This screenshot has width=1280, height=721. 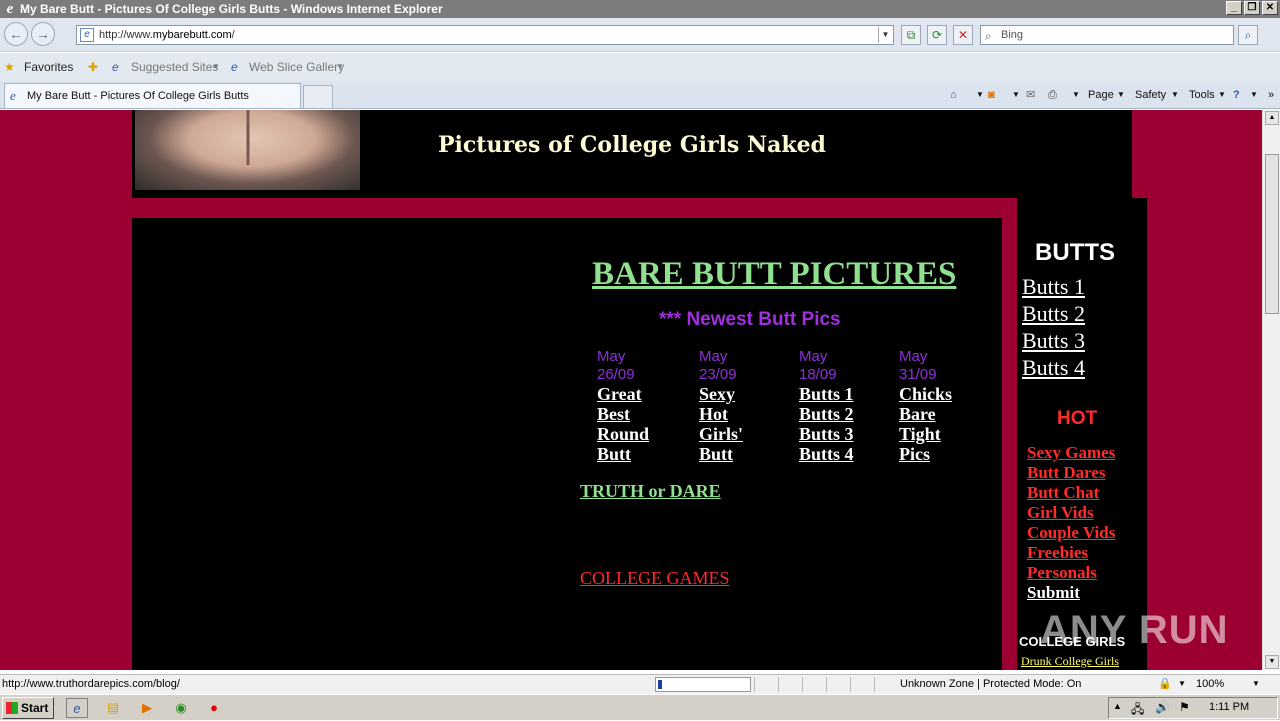 What do you see at coordinates (1175, 95) in the screenshot?
I see `safety-menu-dropdown-icon: ▼` at bounding box center [1175, 95].